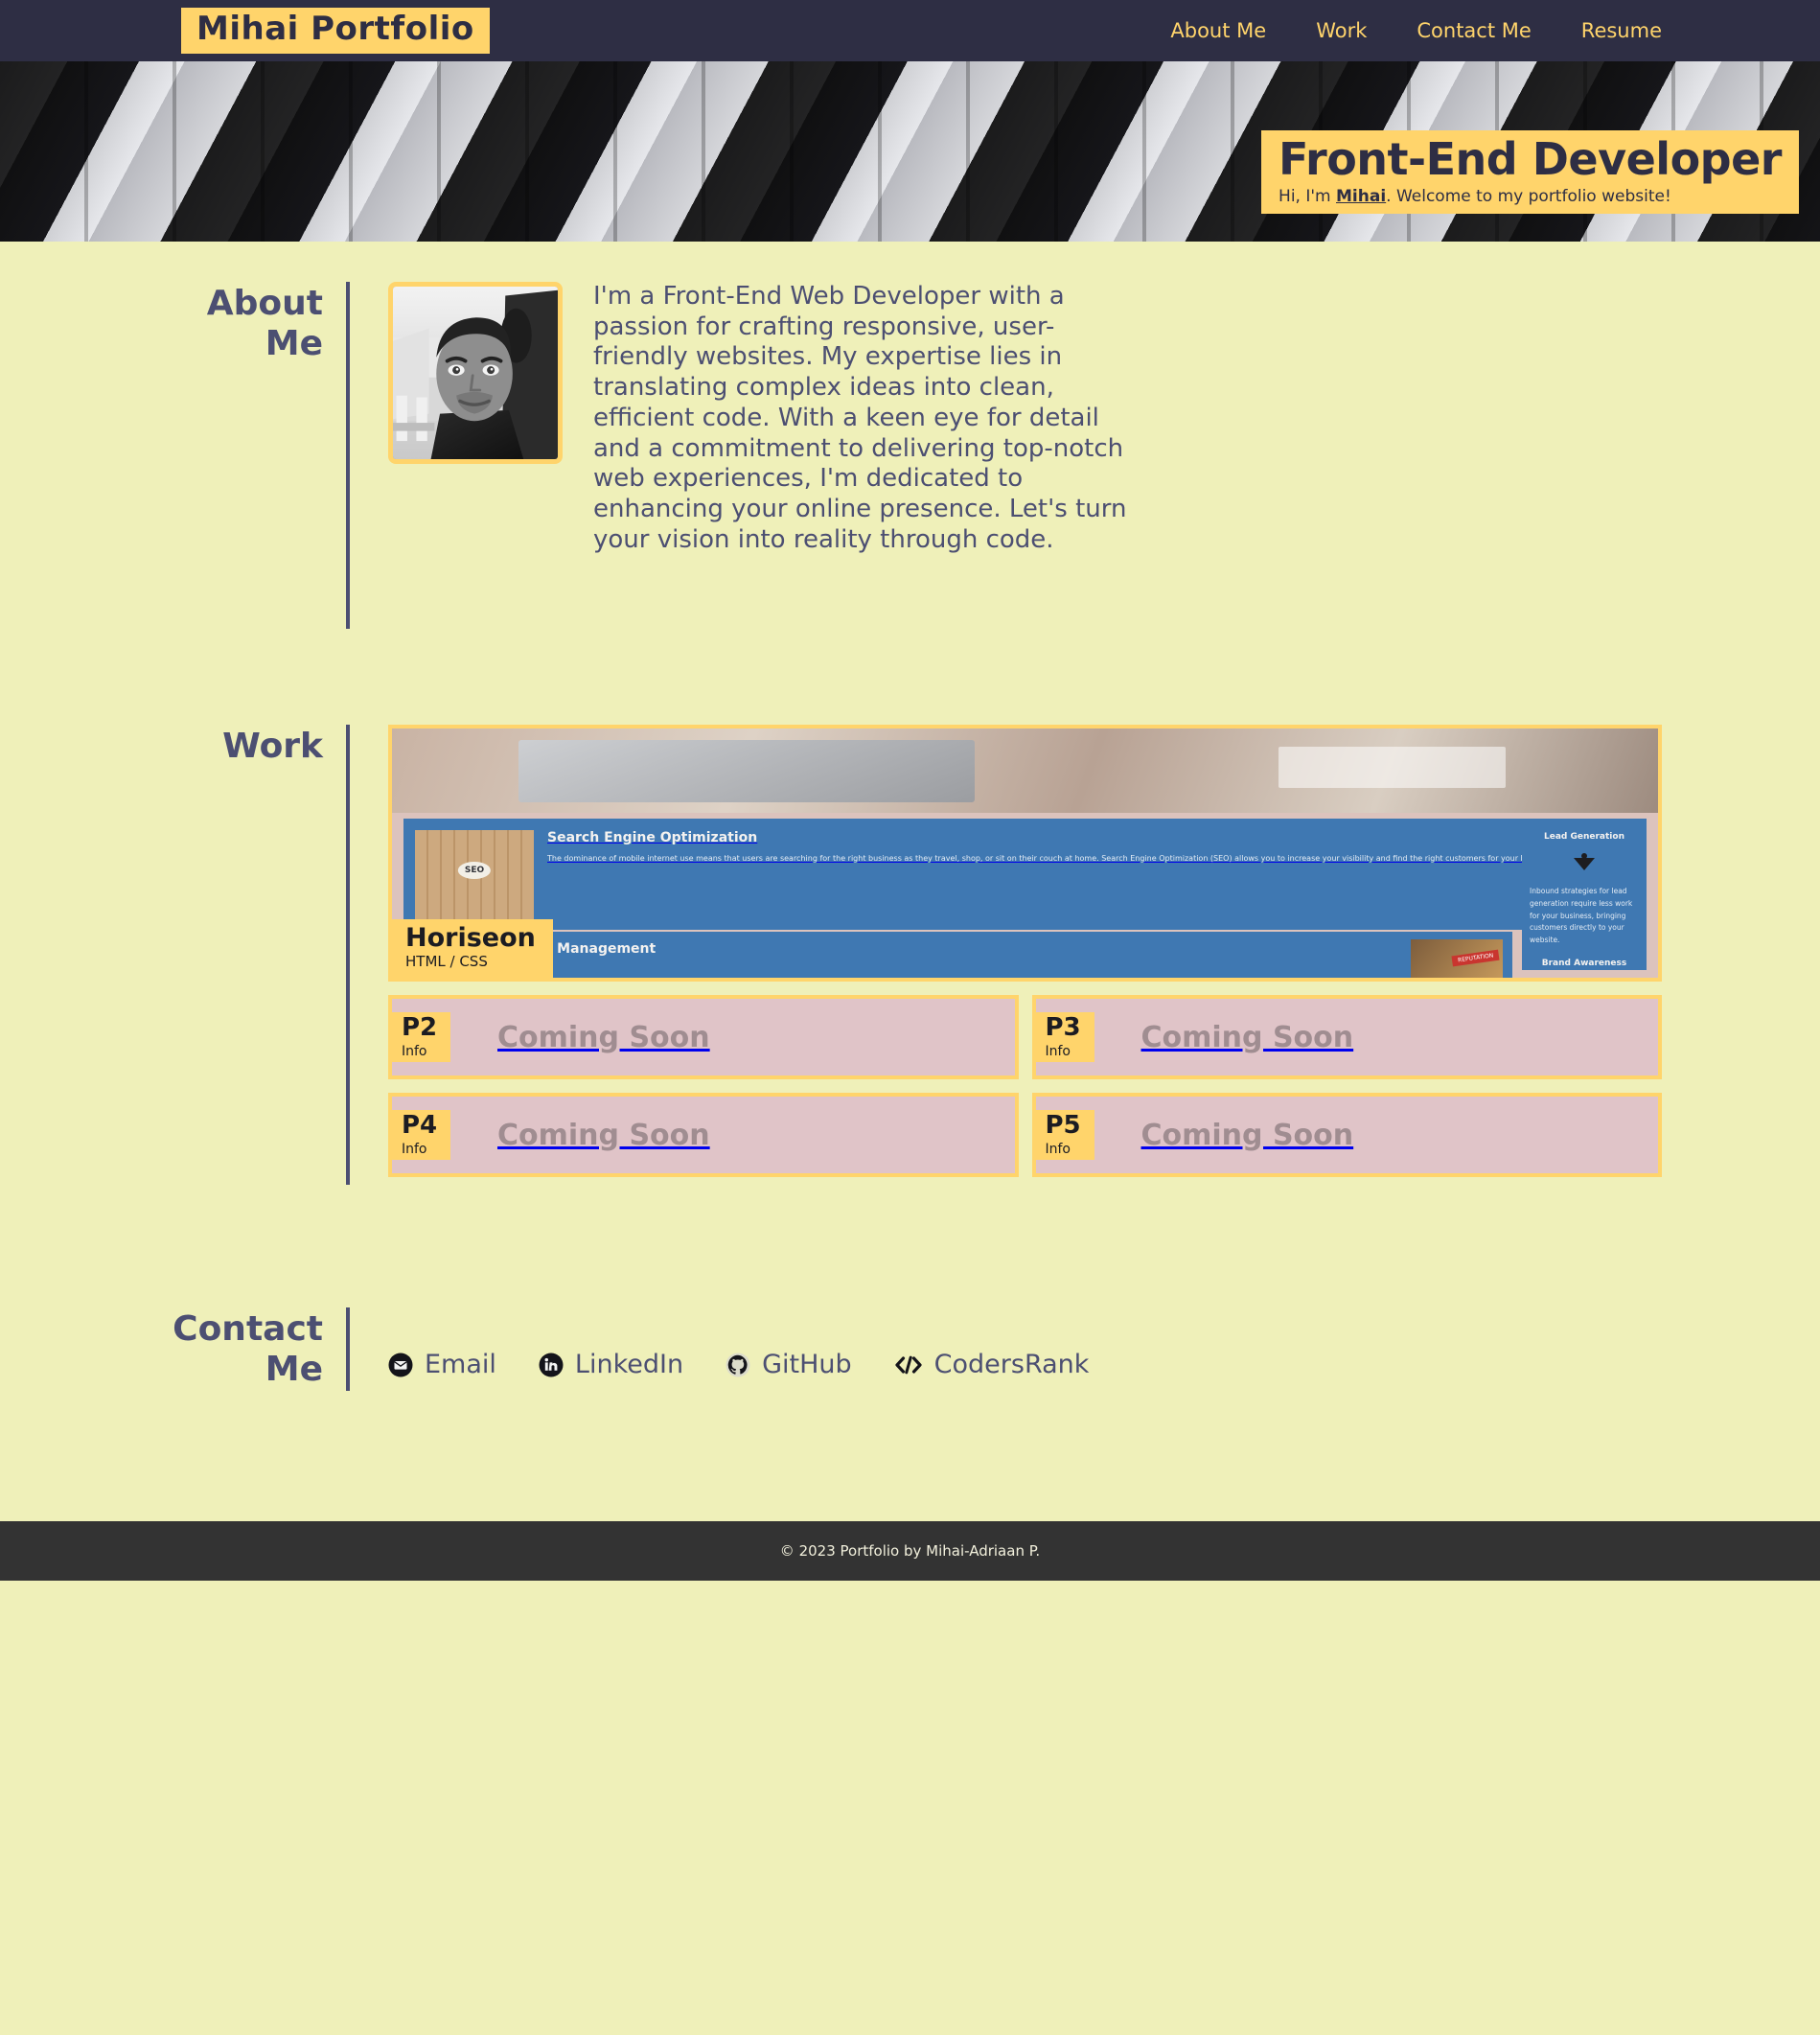 This screenshot has height=2035, width=1820. I want to click on linkedin-icon, so click(551, 1365).